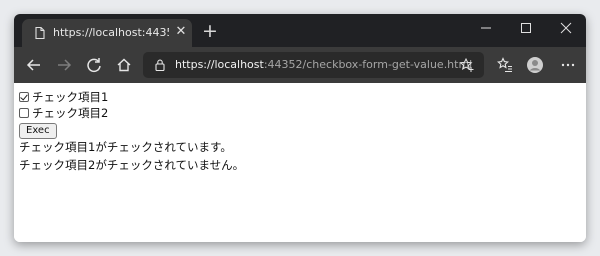  What do you see at coordinates (467, 65) in the screenshot?
I see `add-favorite-icon` at bounding box center [467, 65].